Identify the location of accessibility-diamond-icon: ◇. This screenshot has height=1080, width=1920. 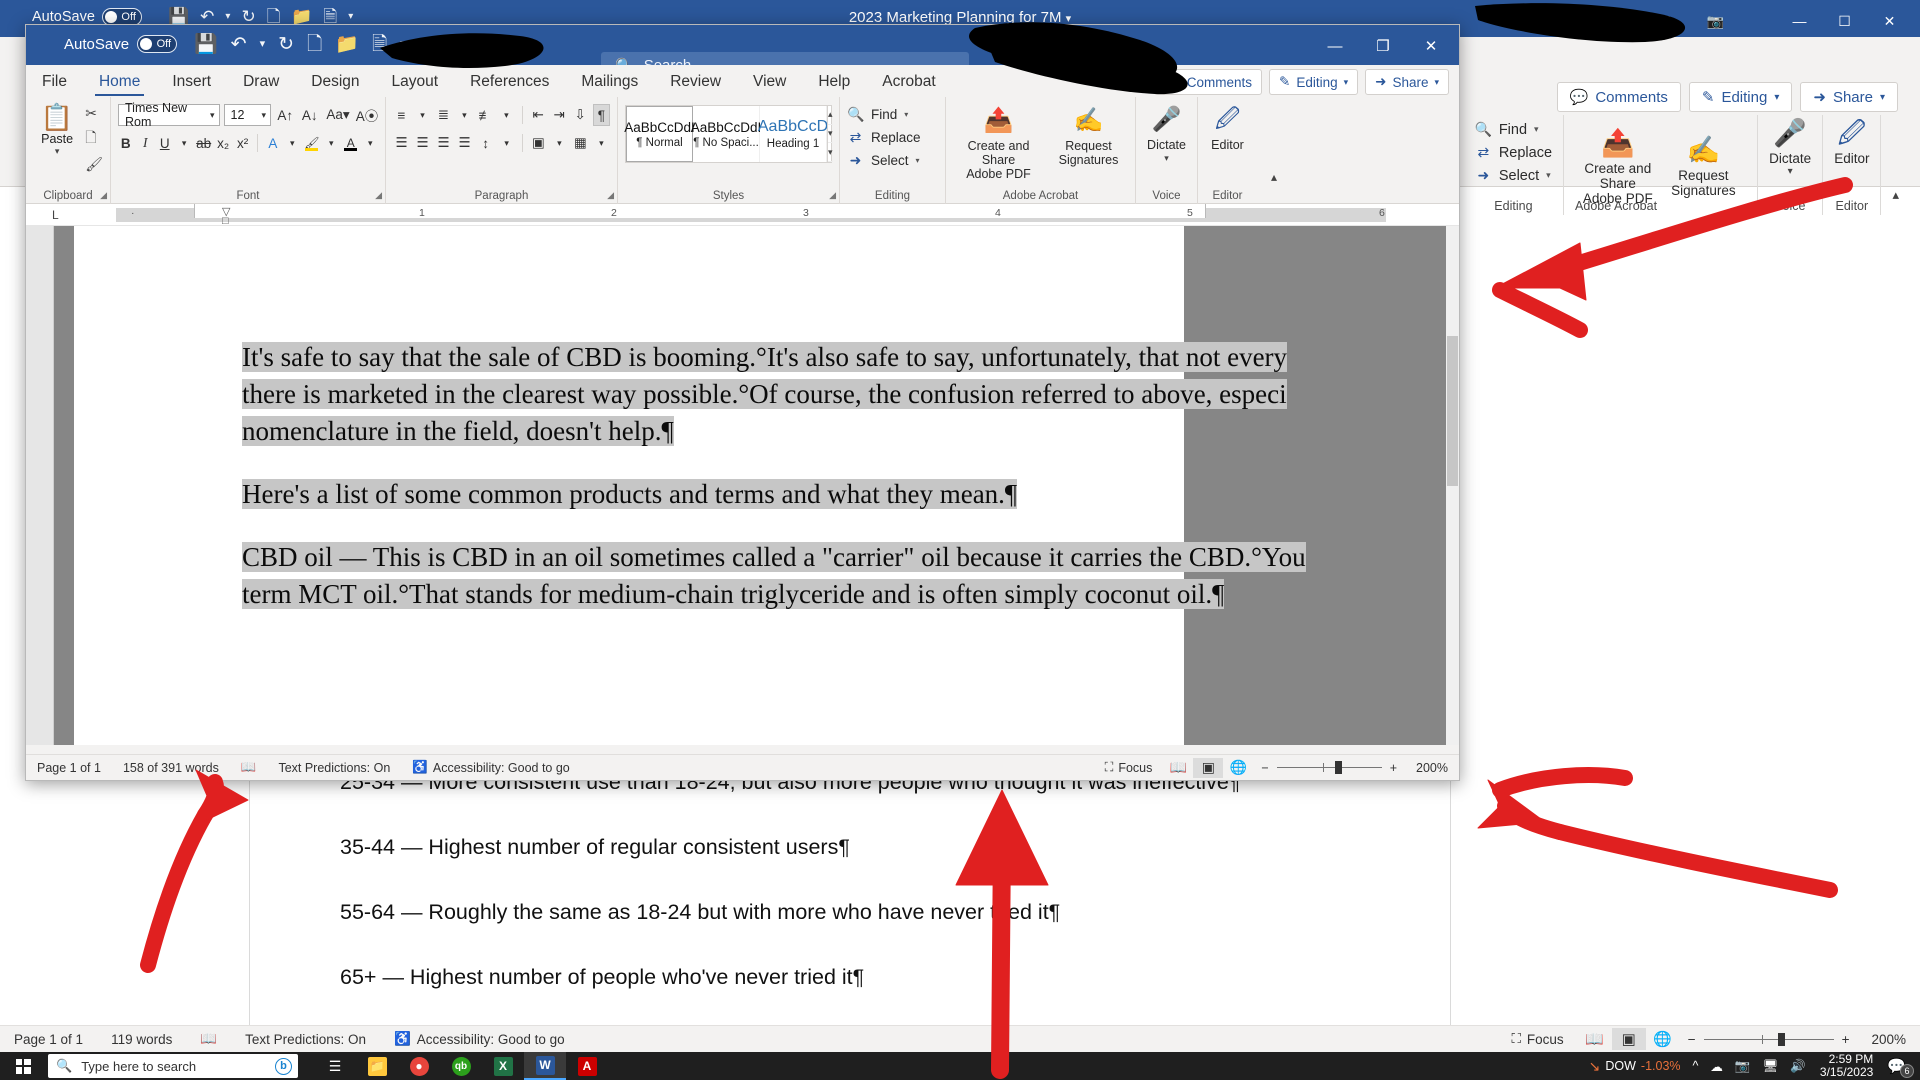
(1625, 21).